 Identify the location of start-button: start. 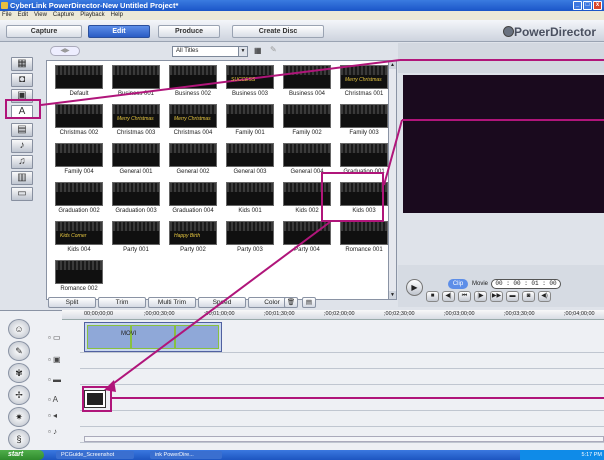
(22, 455).